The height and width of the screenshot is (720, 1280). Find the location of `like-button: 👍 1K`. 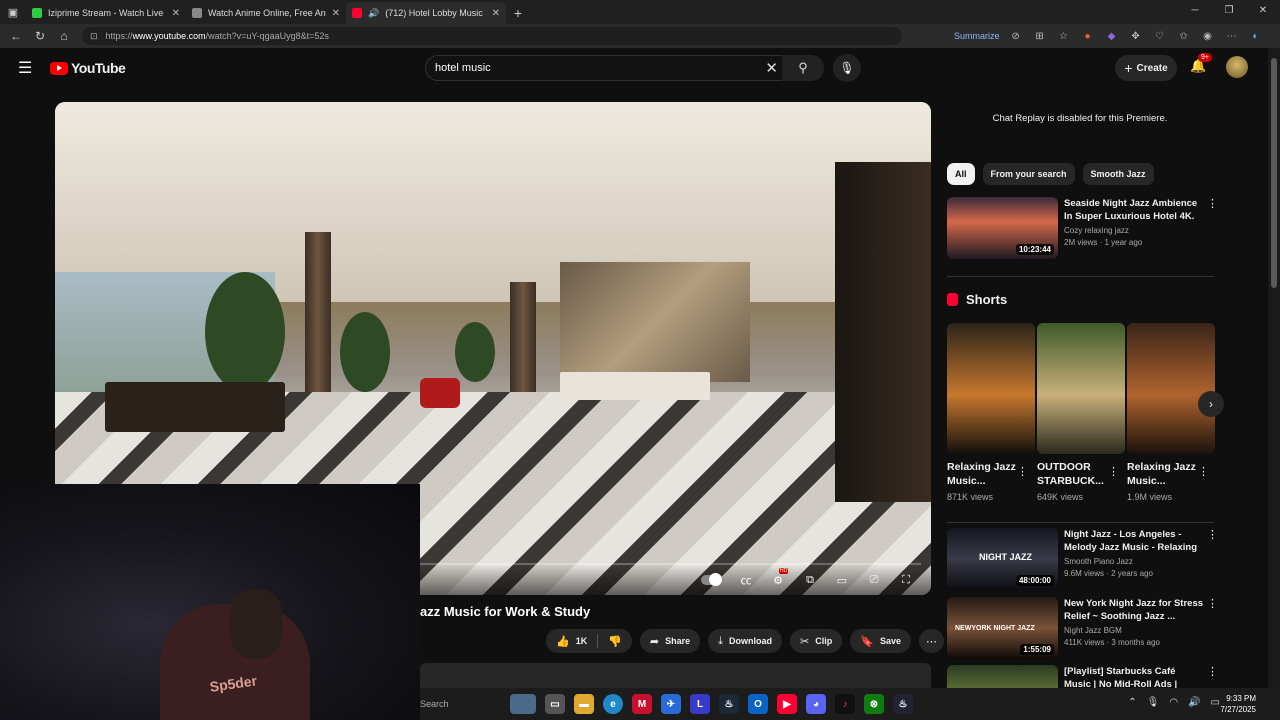

like-button: 👍 1K is located at coordinates (571, 641).